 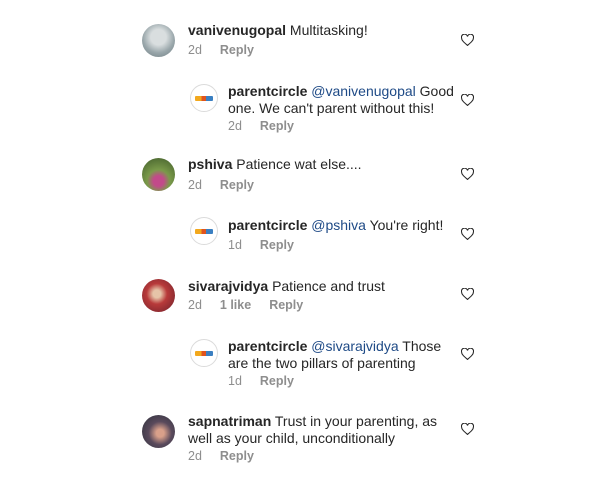 I want to click on comment-text: Patience and trust, so click(x=328, y=286).